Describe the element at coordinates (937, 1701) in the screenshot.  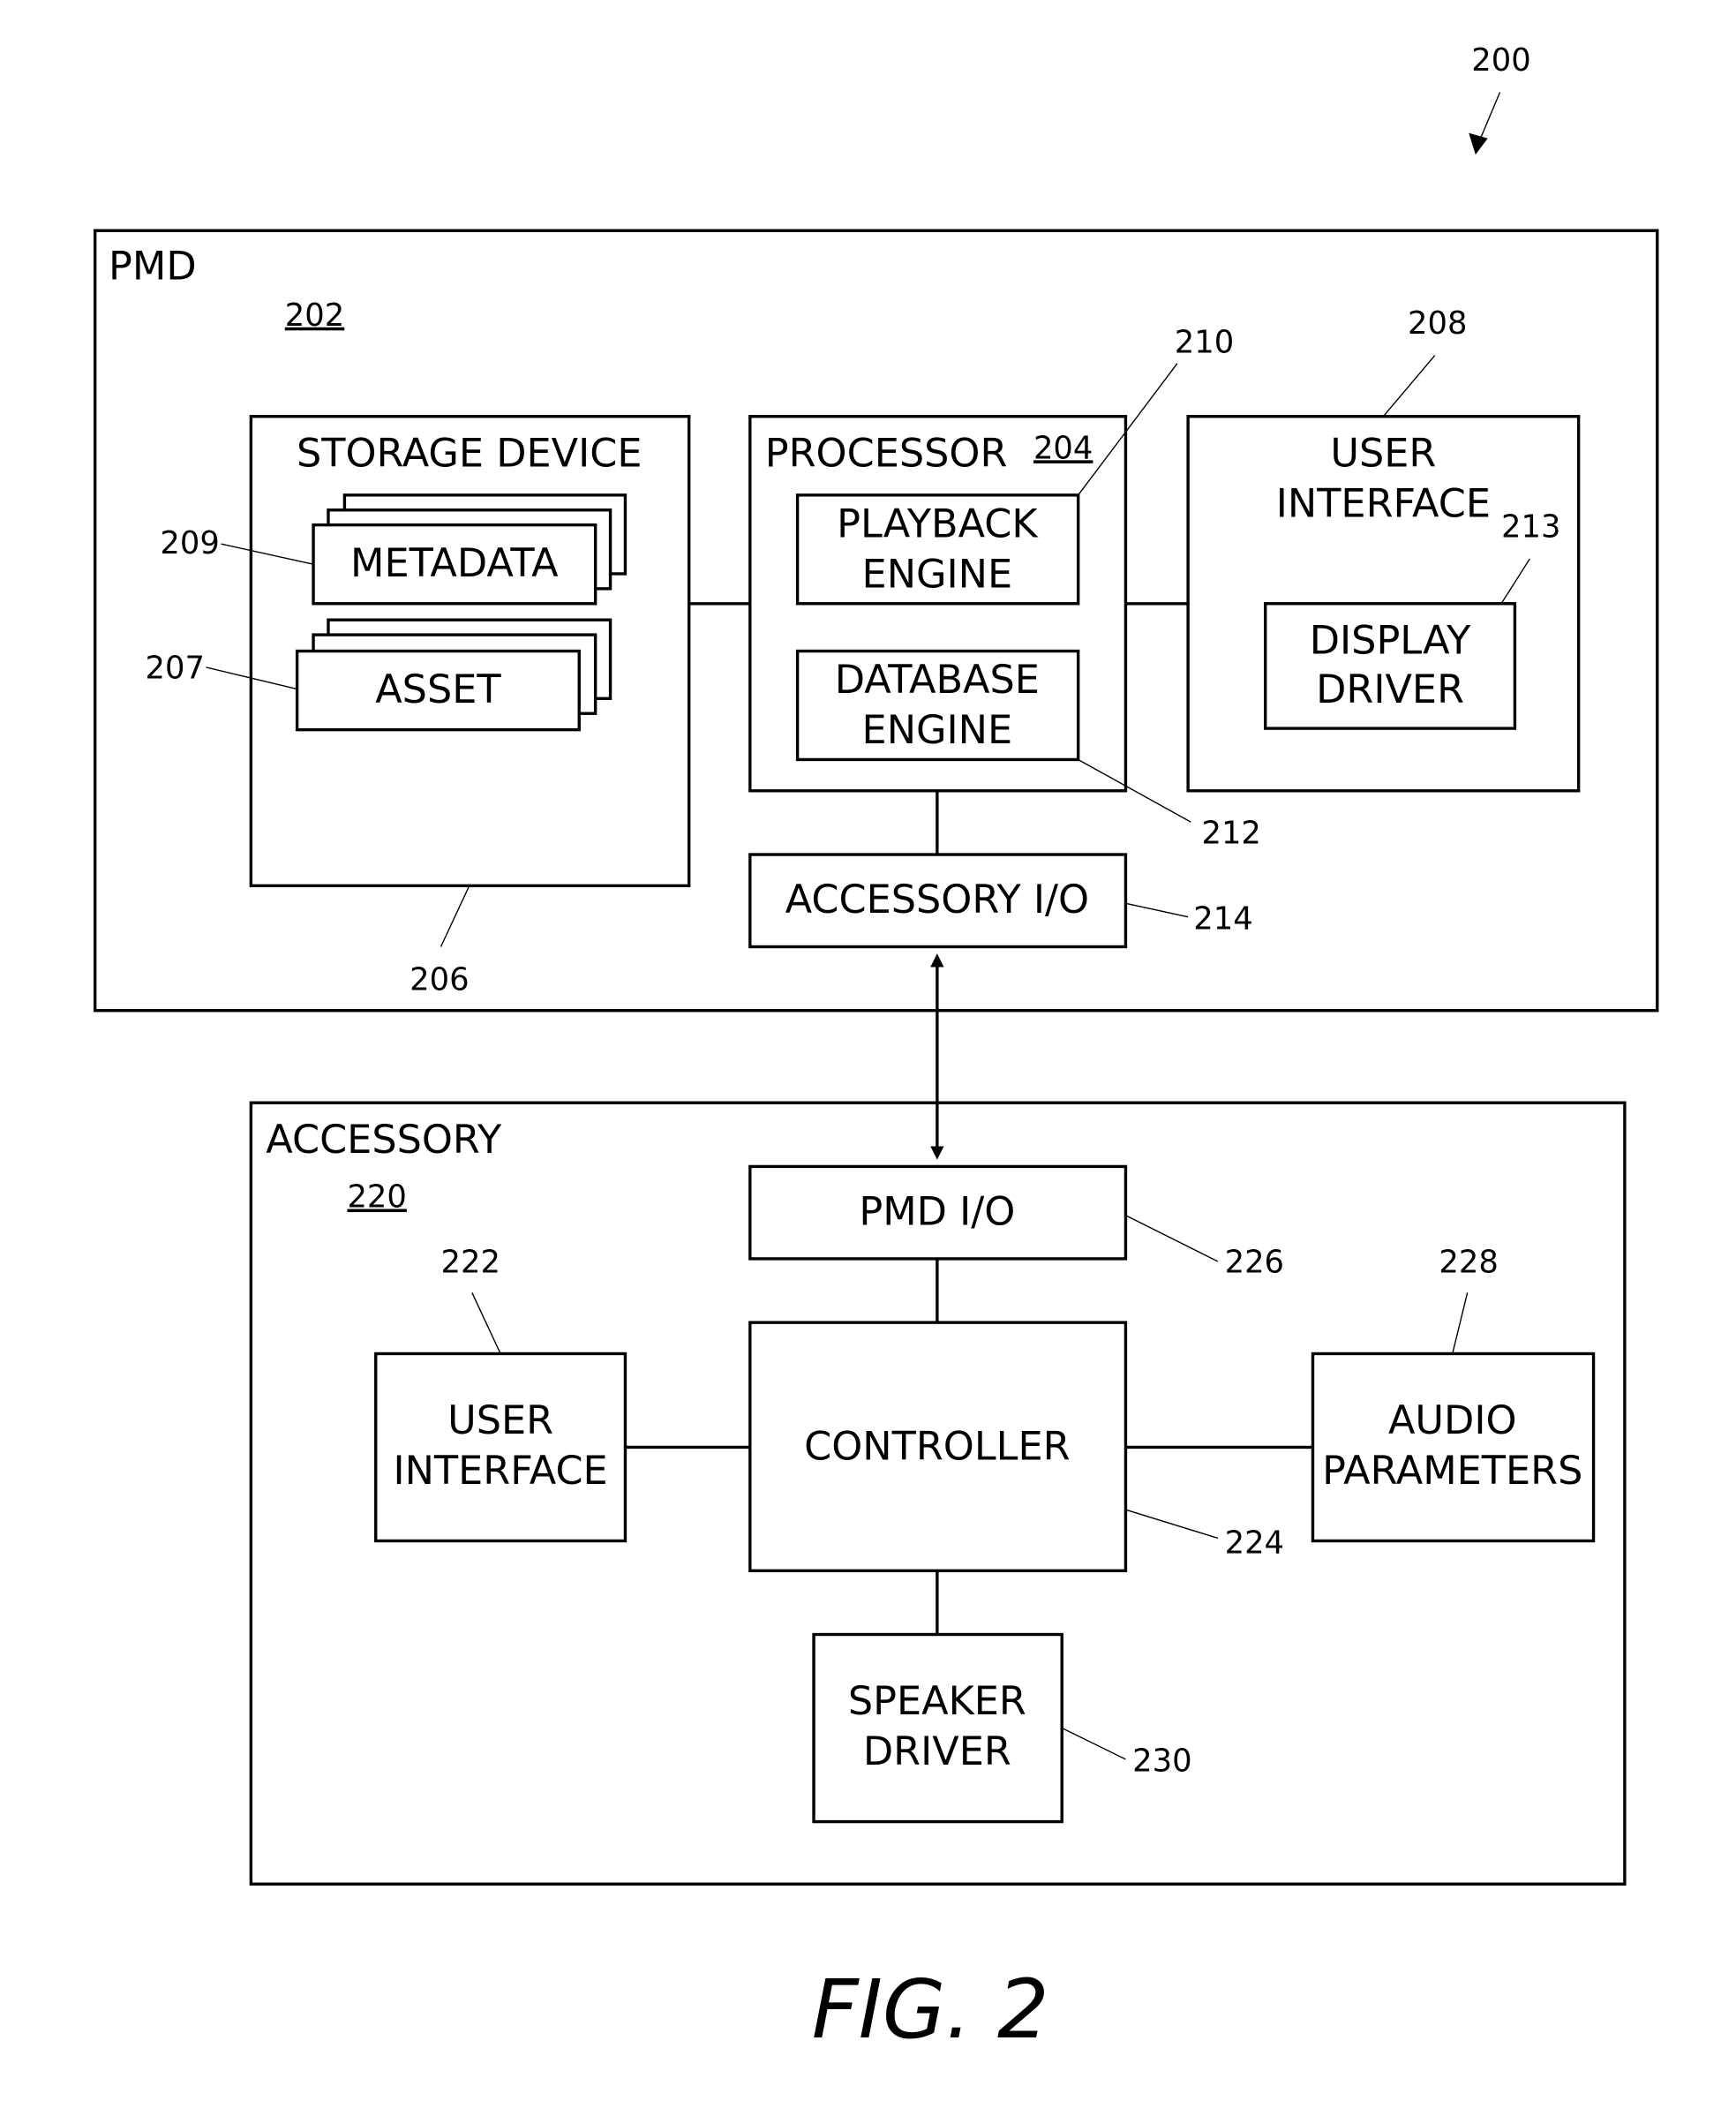
I see `speaker-driver-line1: SPEAKER` at that location.